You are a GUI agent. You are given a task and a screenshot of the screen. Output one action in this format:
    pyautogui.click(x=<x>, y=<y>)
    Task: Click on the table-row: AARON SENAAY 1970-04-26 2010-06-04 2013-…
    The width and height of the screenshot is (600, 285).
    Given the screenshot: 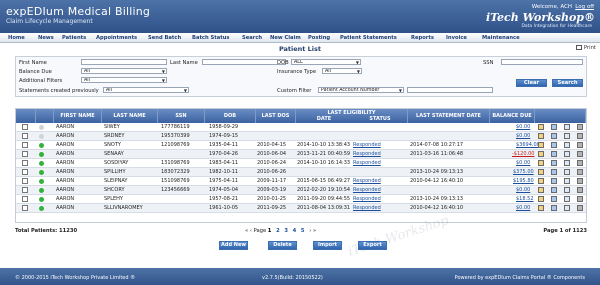 What is the action you would take?
    pyautogui.click(x=301, y=154)
    